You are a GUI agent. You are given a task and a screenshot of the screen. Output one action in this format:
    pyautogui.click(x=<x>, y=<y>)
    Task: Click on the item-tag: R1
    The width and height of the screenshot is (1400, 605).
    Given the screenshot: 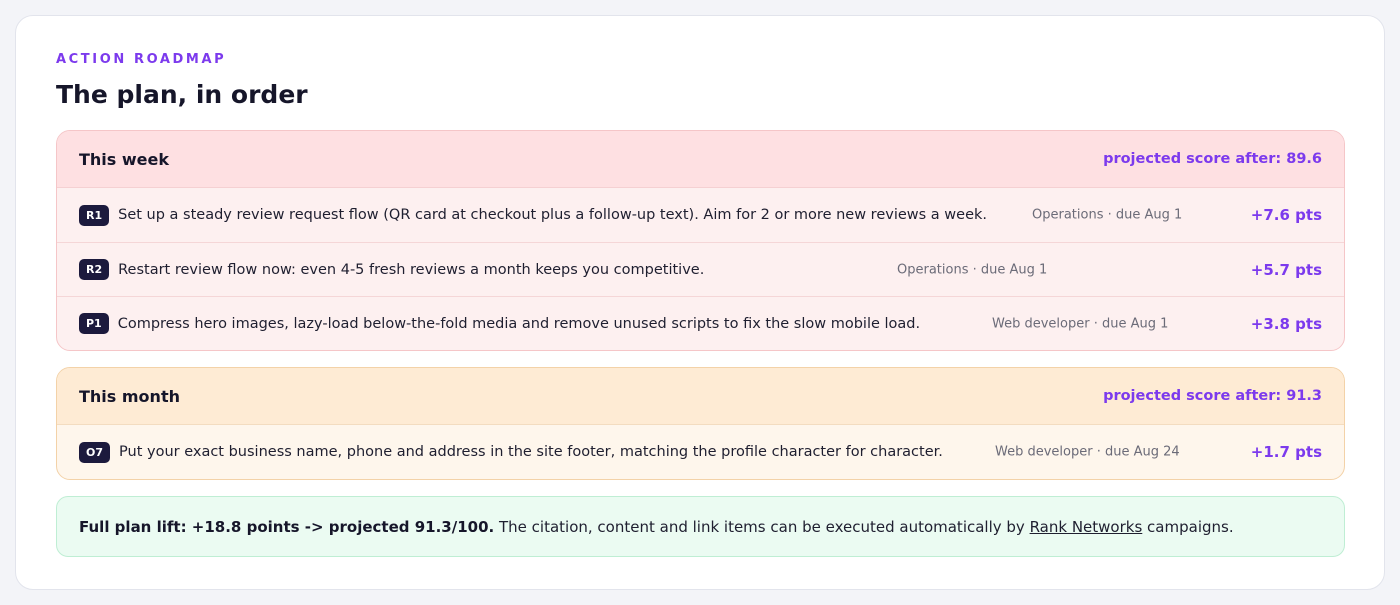 What is the action you would take?
    pyautogui.click(x=94, y=215)
    